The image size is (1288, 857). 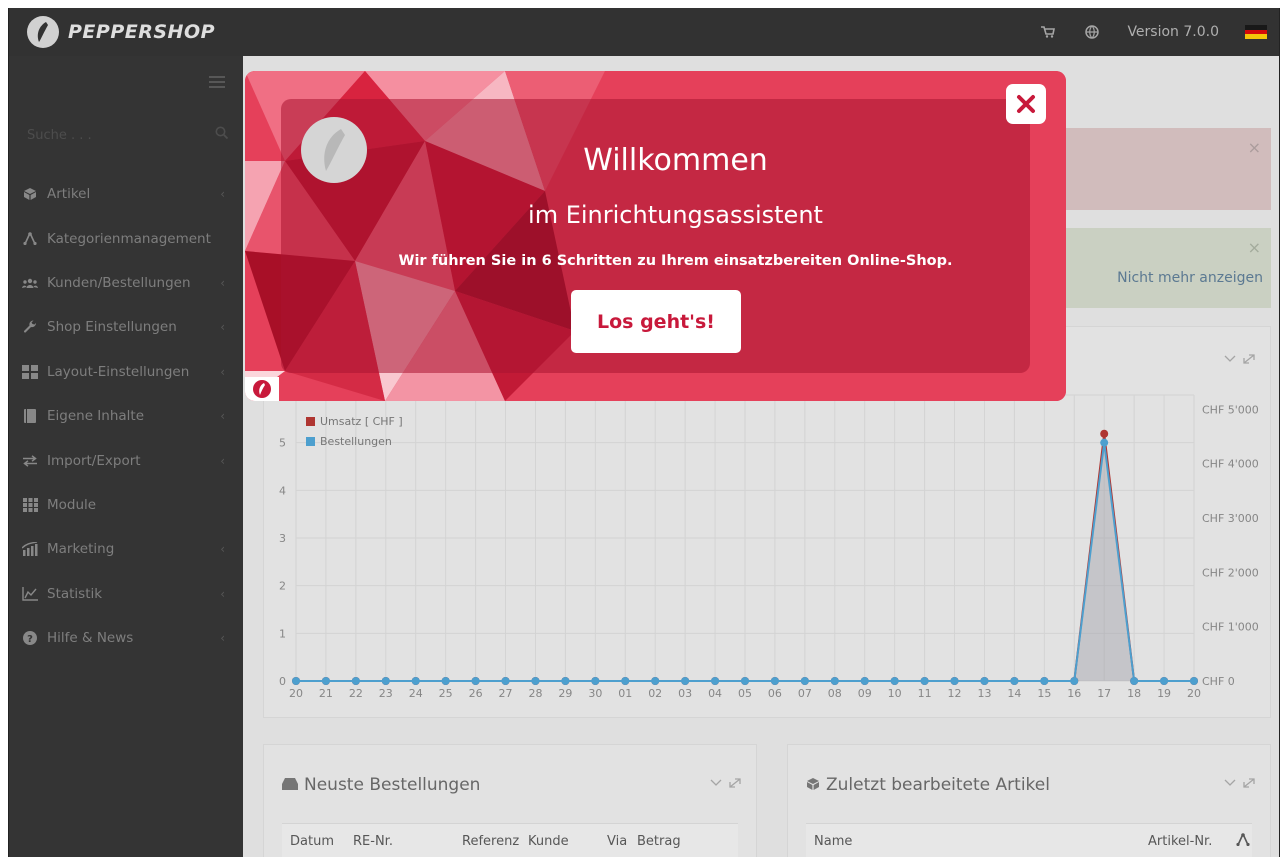 What do you see at coordinates (262, 389) in the screenshot?
I see `pepper-mini-logo-icon` at bounding box center [262, 389].